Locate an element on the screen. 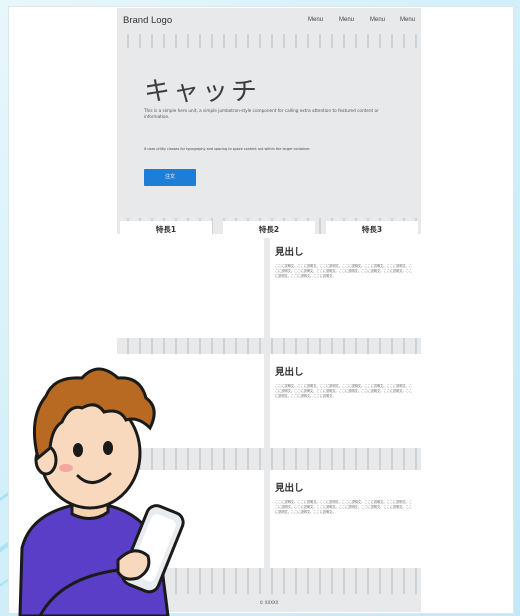 The height and width of the screenshot is (616, 520). brand-logo: Brand Logo is located at coordinates (147, 20).